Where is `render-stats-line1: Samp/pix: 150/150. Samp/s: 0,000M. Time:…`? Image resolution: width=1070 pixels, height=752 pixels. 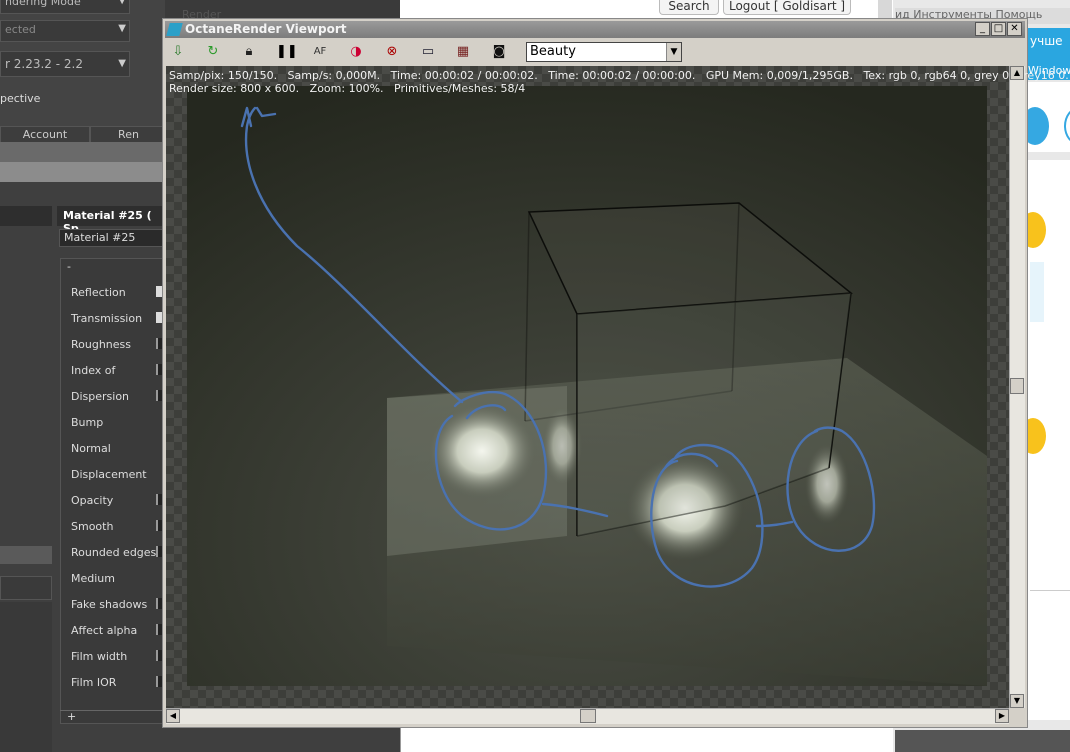
render-stats-line1: Samp/pix: 150/150. Samp/s: 0,000M. Time:… is located at coordinates (619, 75).